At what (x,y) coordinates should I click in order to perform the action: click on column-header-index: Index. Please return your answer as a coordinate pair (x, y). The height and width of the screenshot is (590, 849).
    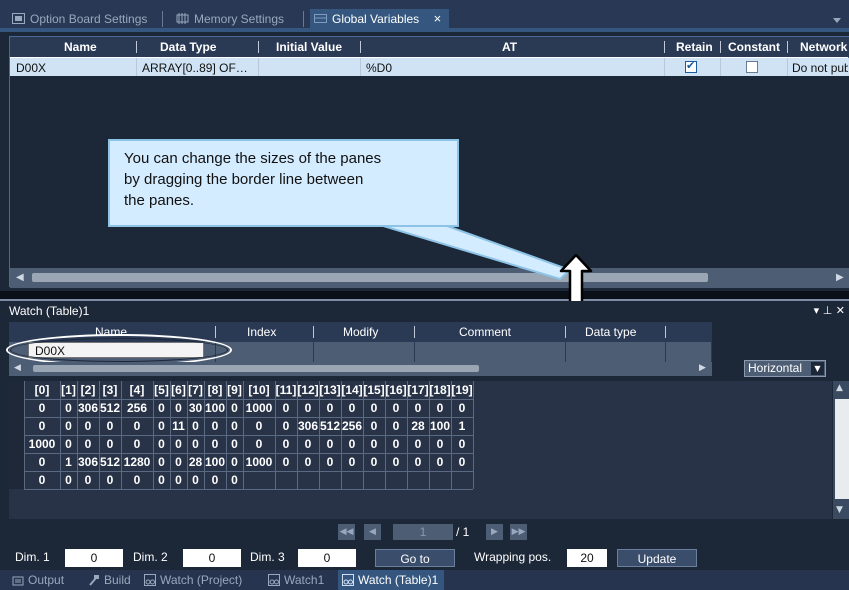
    Looking at the image, I should click on (261, 332).